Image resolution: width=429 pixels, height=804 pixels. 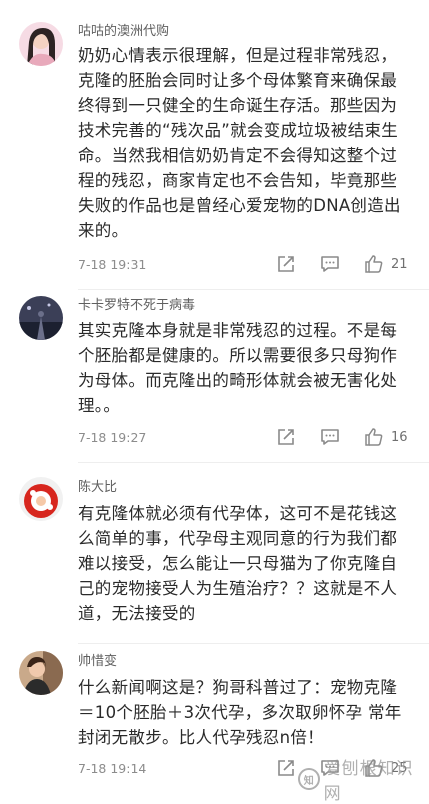 What do you see at coordinates (97, 662) in the screenshot?
I see `username: 帅惜变` at bounding box center [97, 662].